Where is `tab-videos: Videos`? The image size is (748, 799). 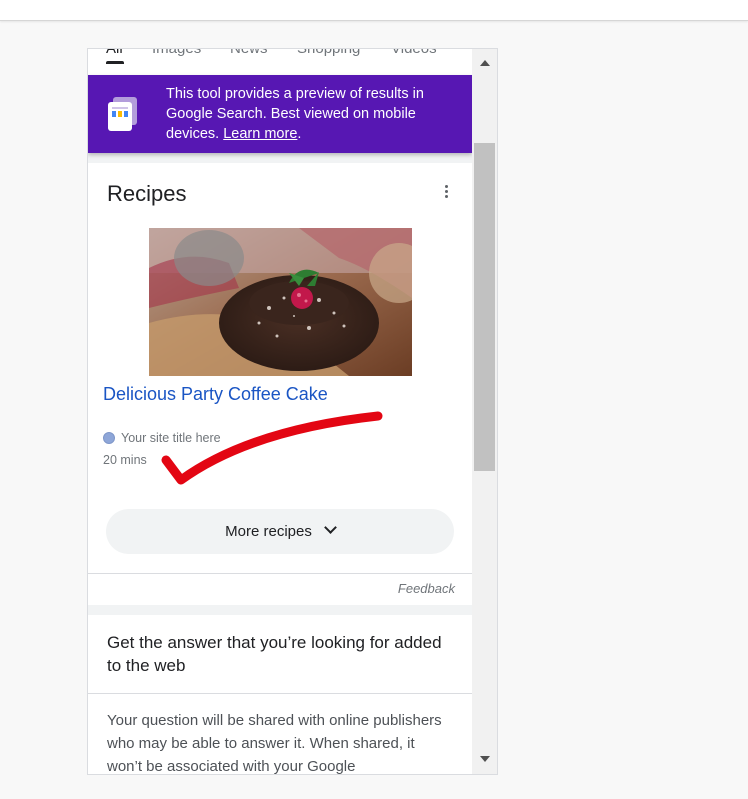
tab-videos: Videos is located at coordinates (414, 55).